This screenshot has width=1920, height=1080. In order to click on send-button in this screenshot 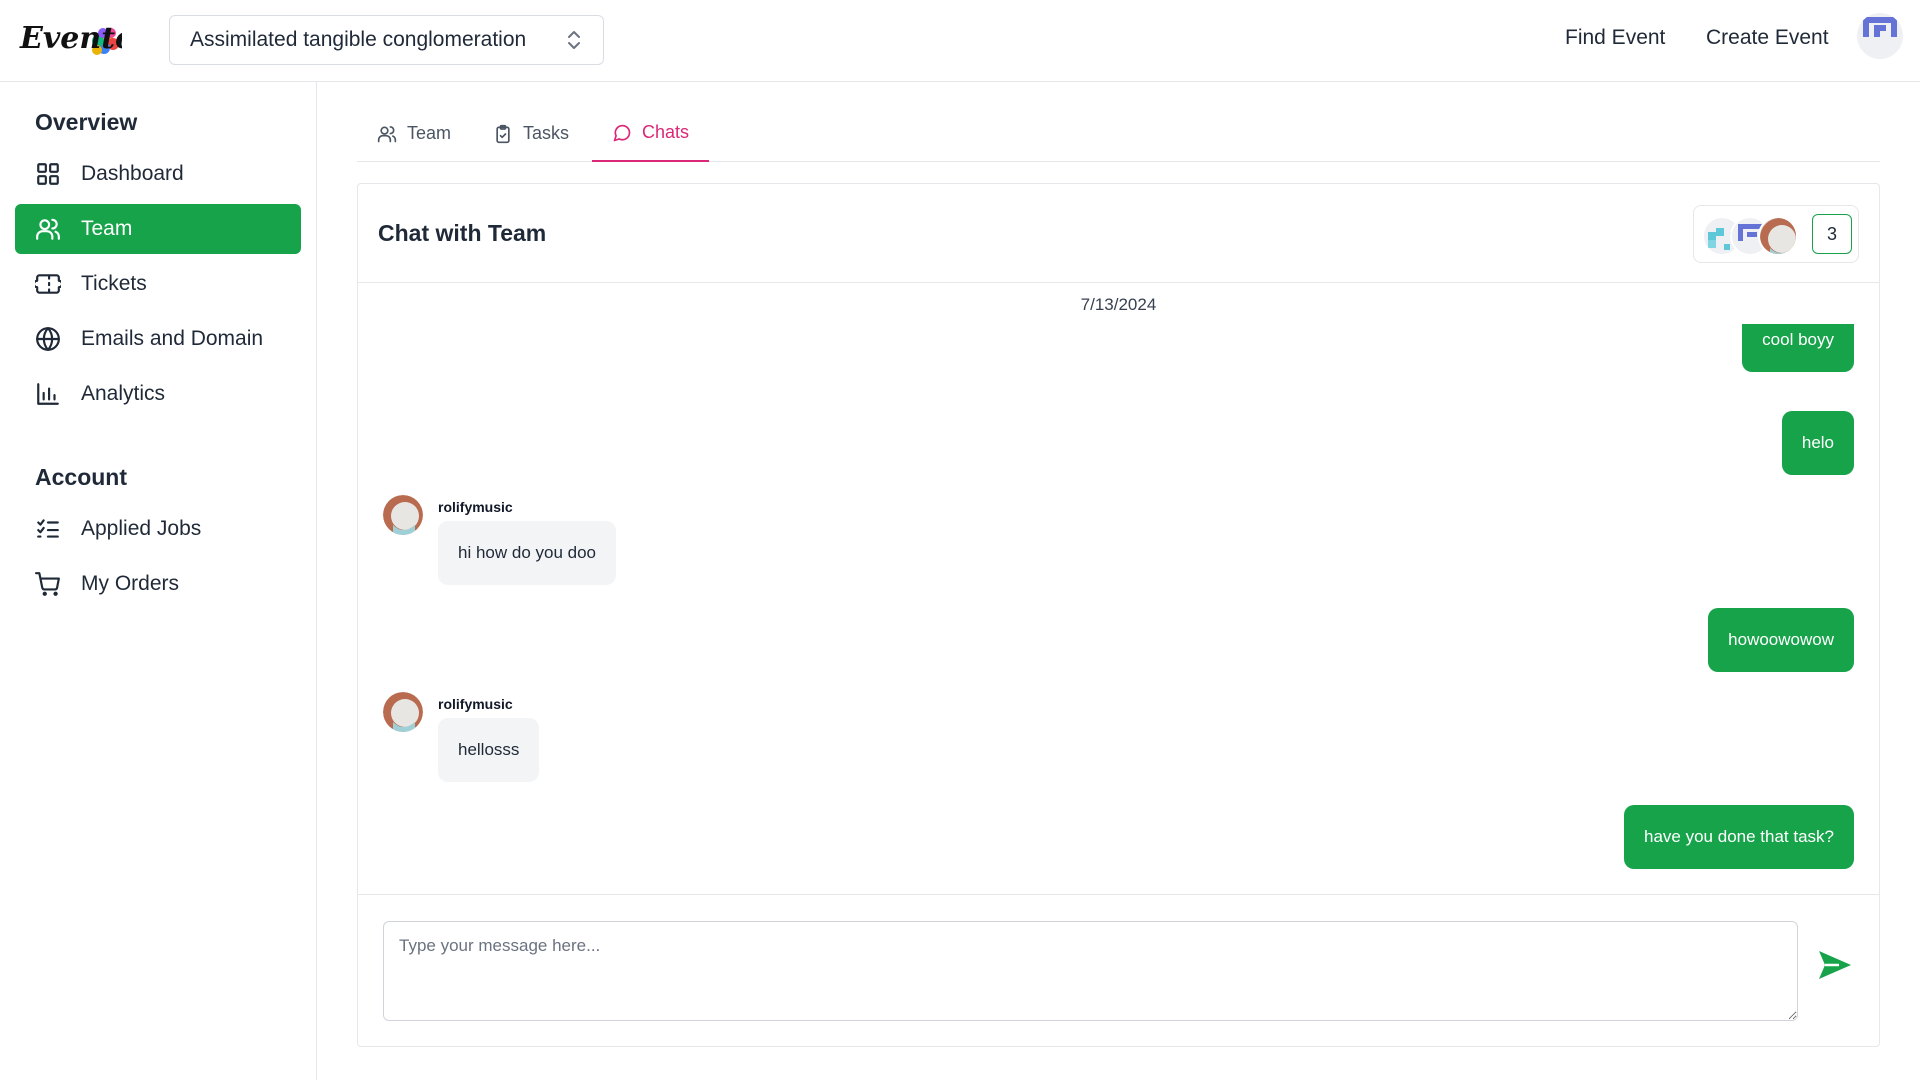, I will do `click(1835, 965)`.